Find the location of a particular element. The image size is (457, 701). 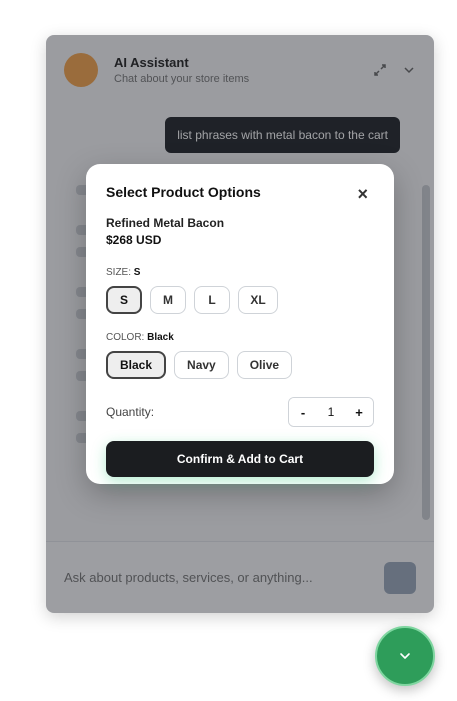

size-option-xl: XL is located at coordinates (258, 300).